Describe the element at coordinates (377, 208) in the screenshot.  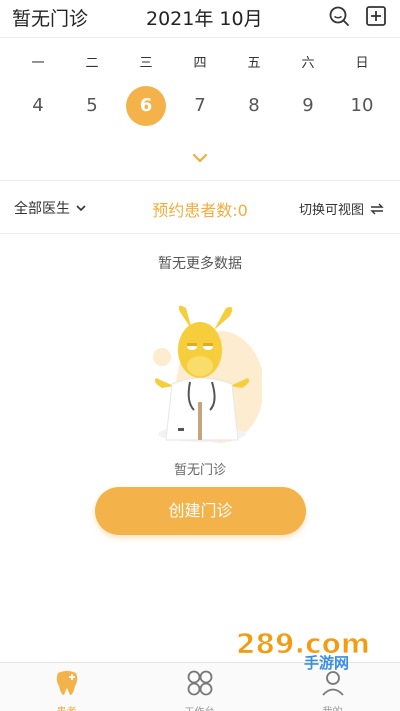
I see `swap-icon` at that location.